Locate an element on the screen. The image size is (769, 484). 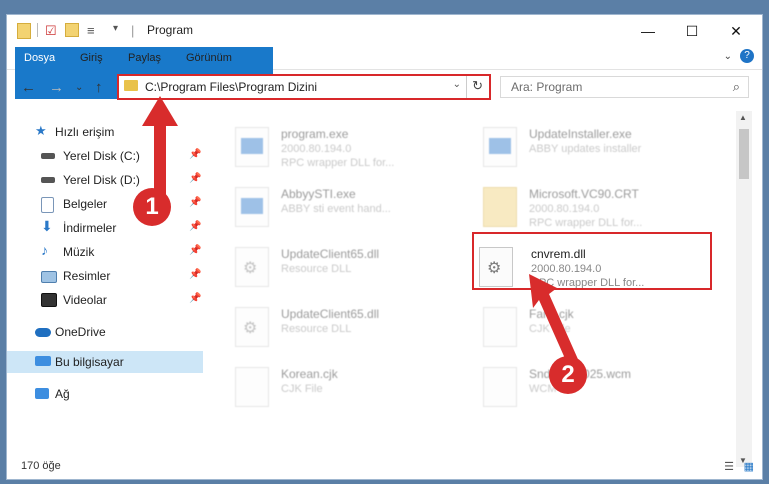
minimize-button: — is located at coordinates (648, 31).